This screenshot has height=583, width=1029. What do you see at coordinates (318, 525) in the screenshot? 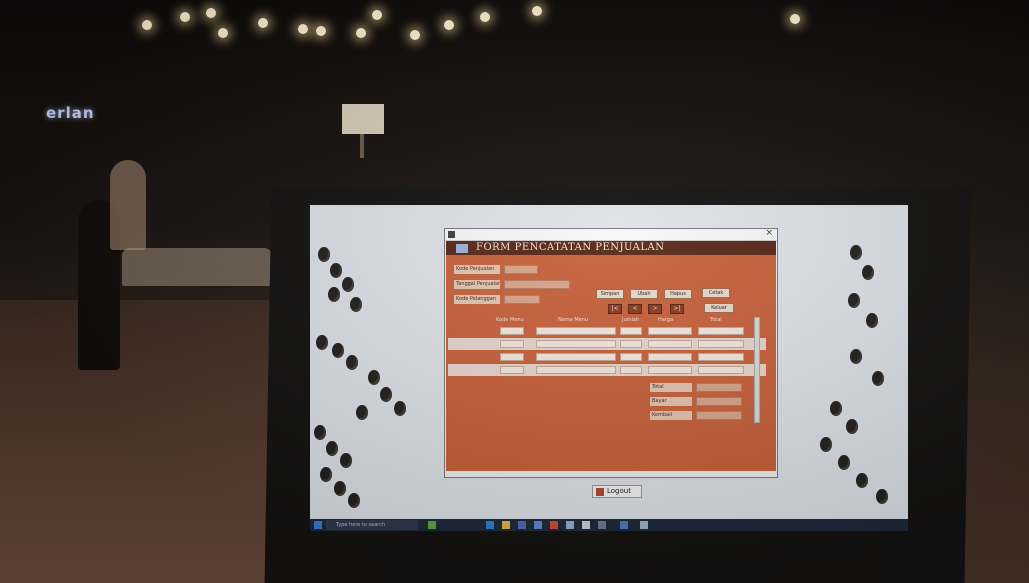
I see `windows-start-icon` at bounding box center [318, 525].